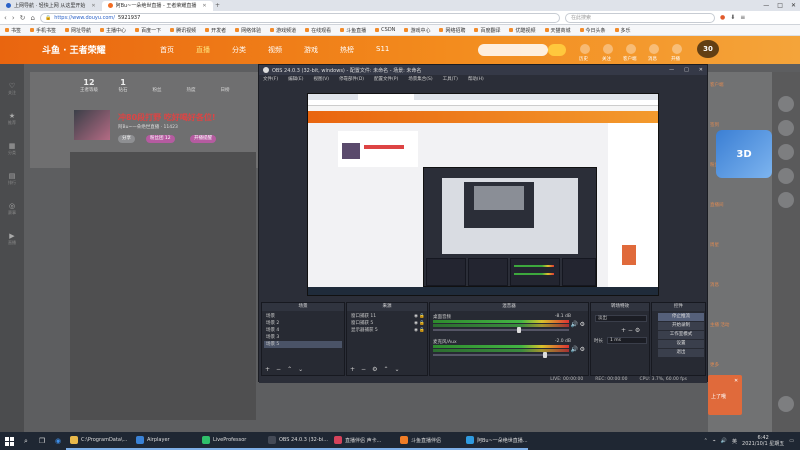 This screenshot has height=450, width=800. Describe the element at coordinates (74, 49) in the screenshot. I see `douyu-logo: 斗鱼 · 王者荣耀` at that location.